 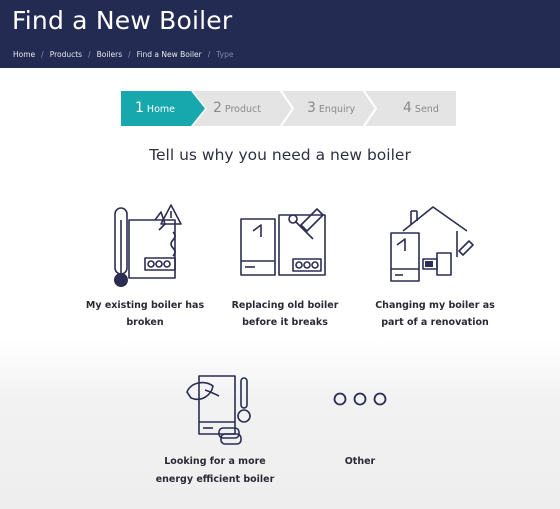 I want to click on step-enquiry: 3 Enquiry, so click(x=331, y=108).